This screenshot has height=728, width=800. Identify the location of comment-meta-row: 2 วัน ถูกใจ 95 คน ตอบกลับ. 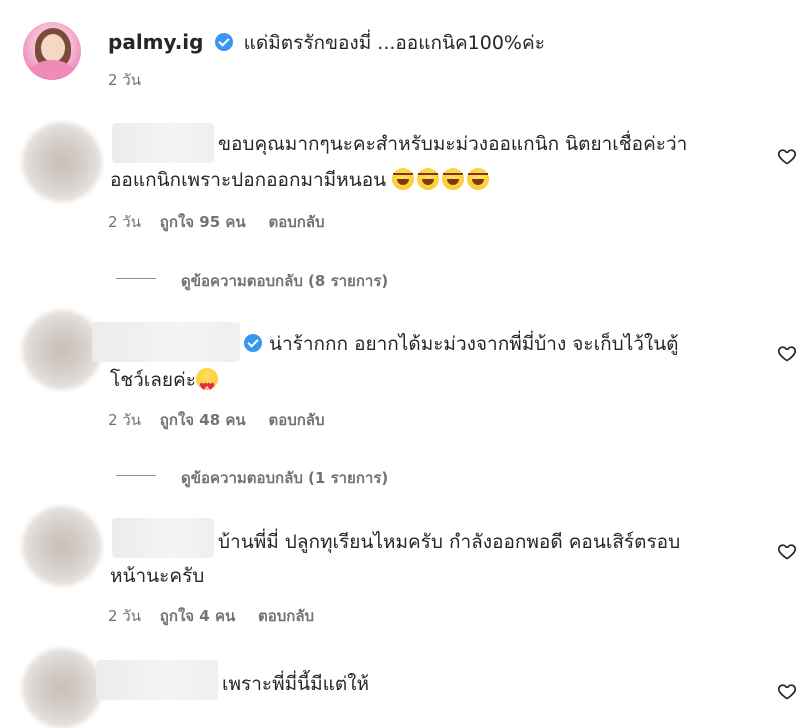
(216, 222).